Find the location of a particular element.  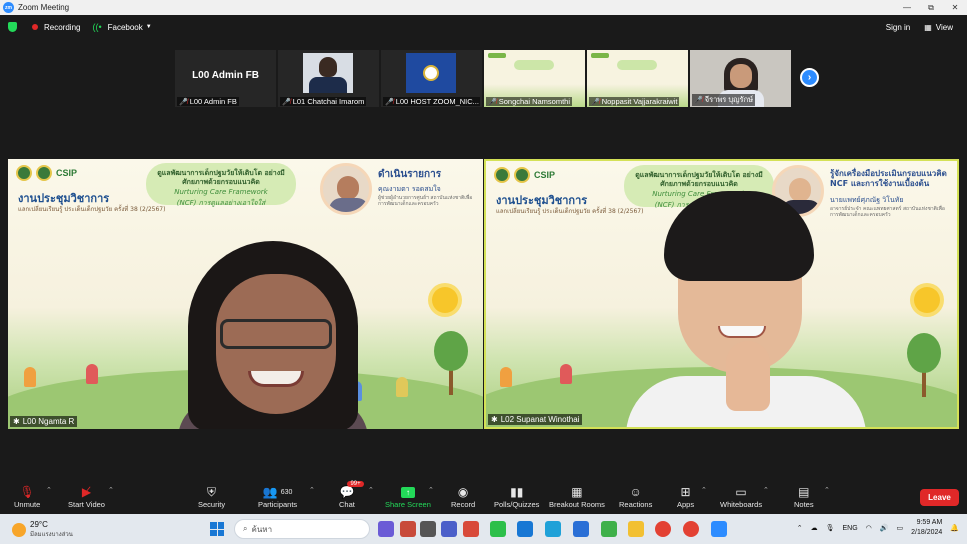

participant-thumb: 🎤̸ L01 Chatchai Imarom is located at coordinates (328, 78).